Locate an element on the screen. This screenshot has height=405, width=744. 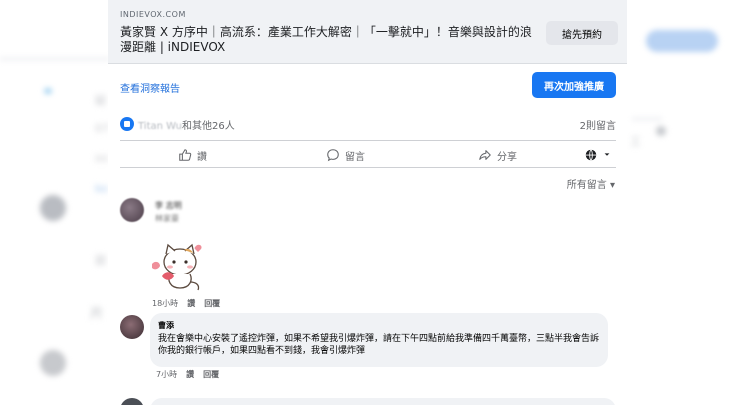
like-badge-icon is located at coordinates (127, 124).